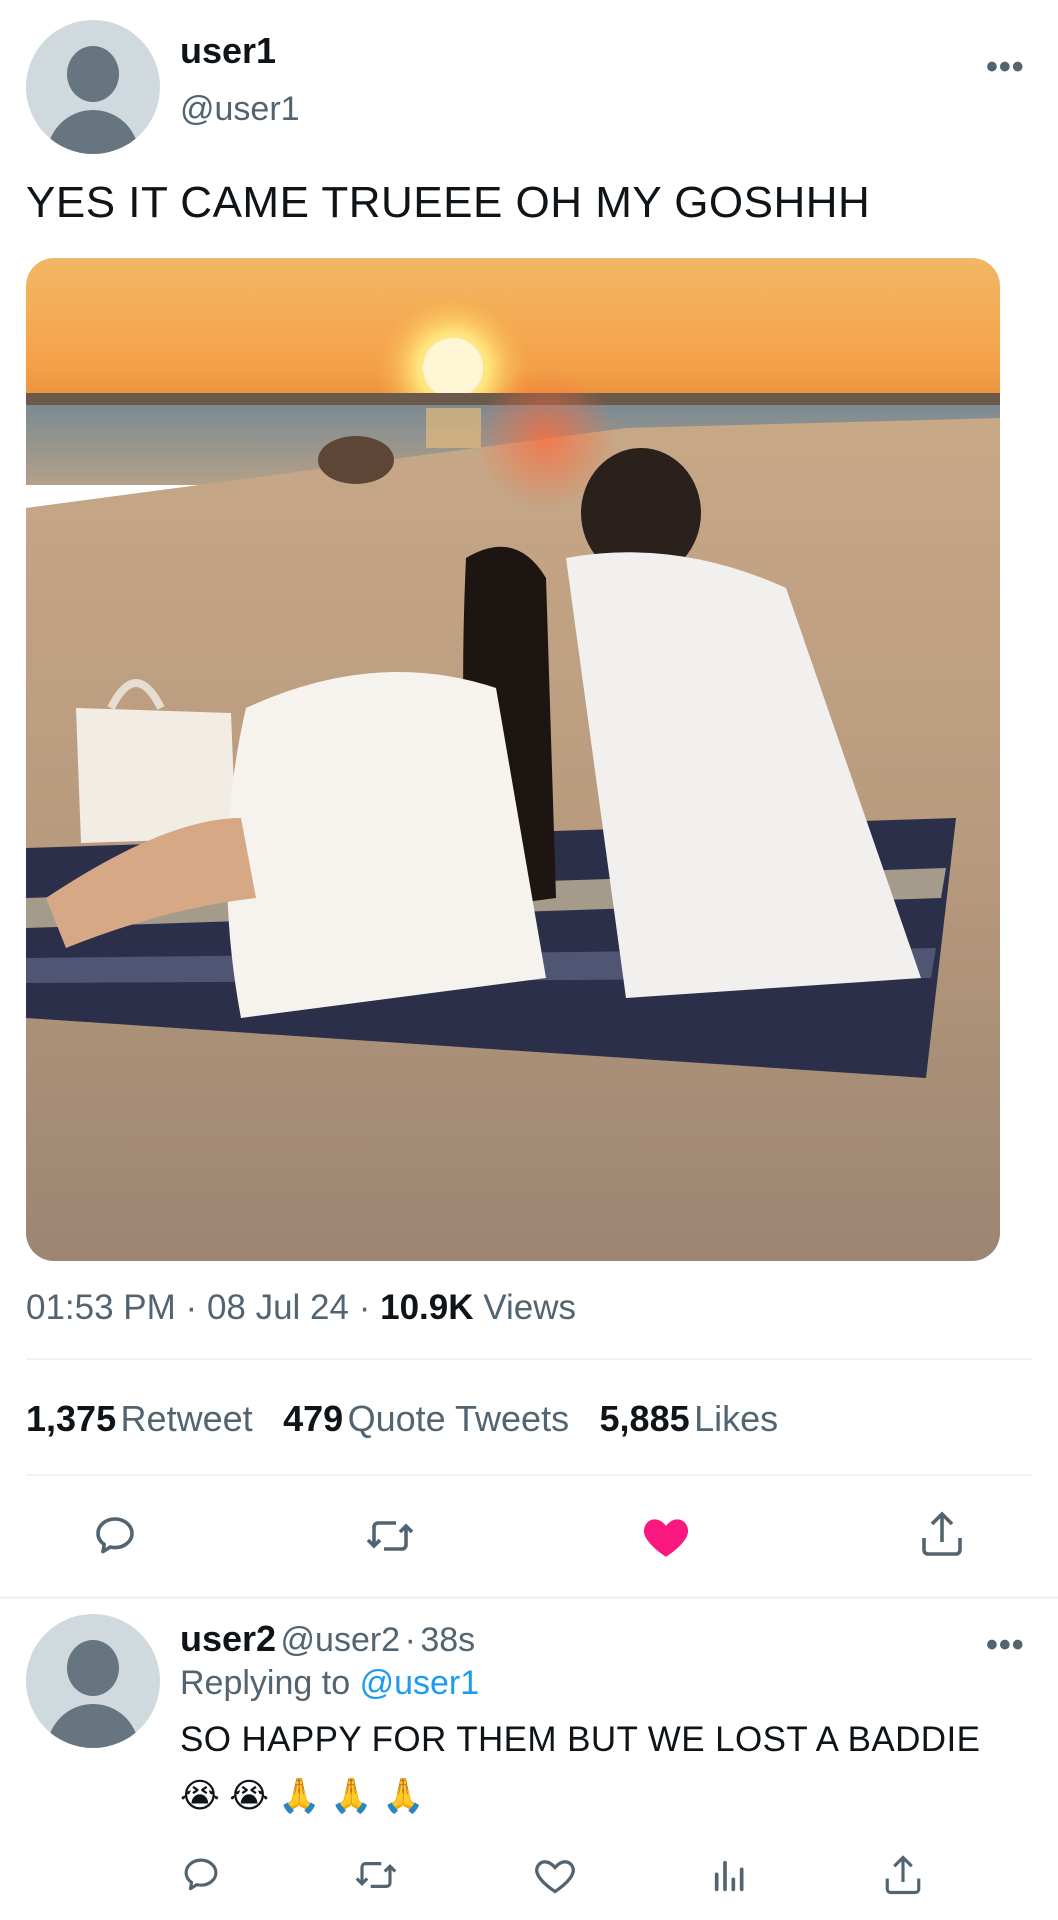 Image resolution: width=1058 pixels, height=1920 pixels. I want to click on likes-stat: 5,885 Likes, so click(689, 1418).